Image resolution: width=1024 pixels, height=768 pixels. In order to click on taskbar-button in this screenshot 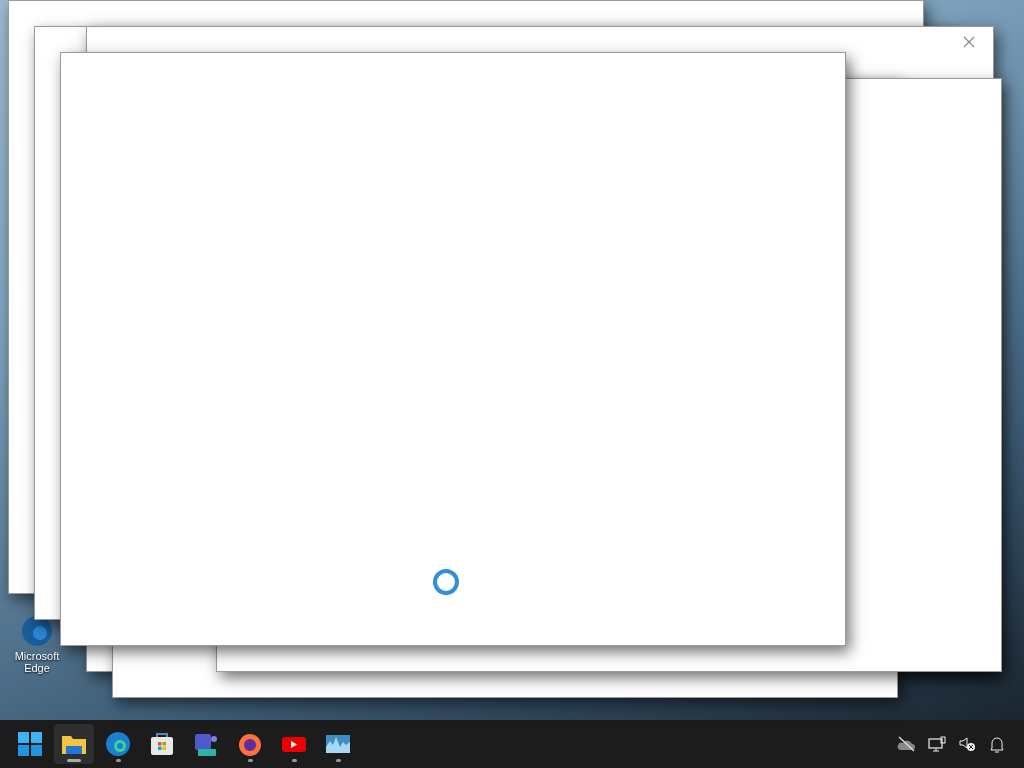, I will do `click(74, 744)`.